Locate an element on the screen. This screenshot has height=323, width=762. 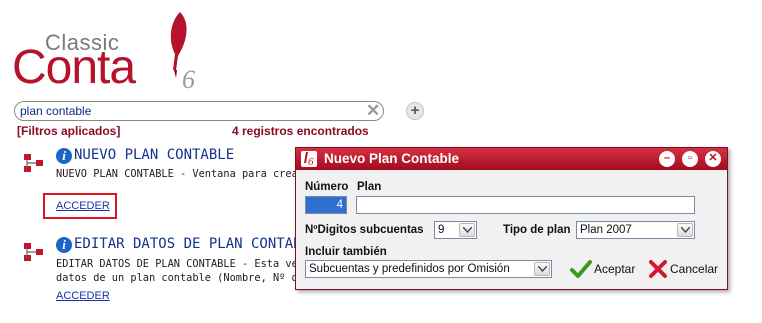
tipo-plan-select: Plan 2007 is located at coordinates (635, 230).